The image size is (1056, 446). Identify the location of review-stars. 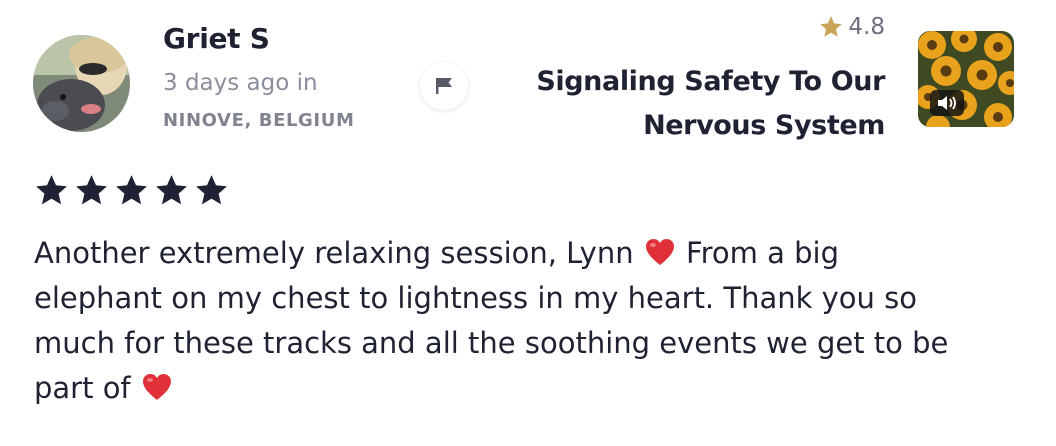
(131, 190).